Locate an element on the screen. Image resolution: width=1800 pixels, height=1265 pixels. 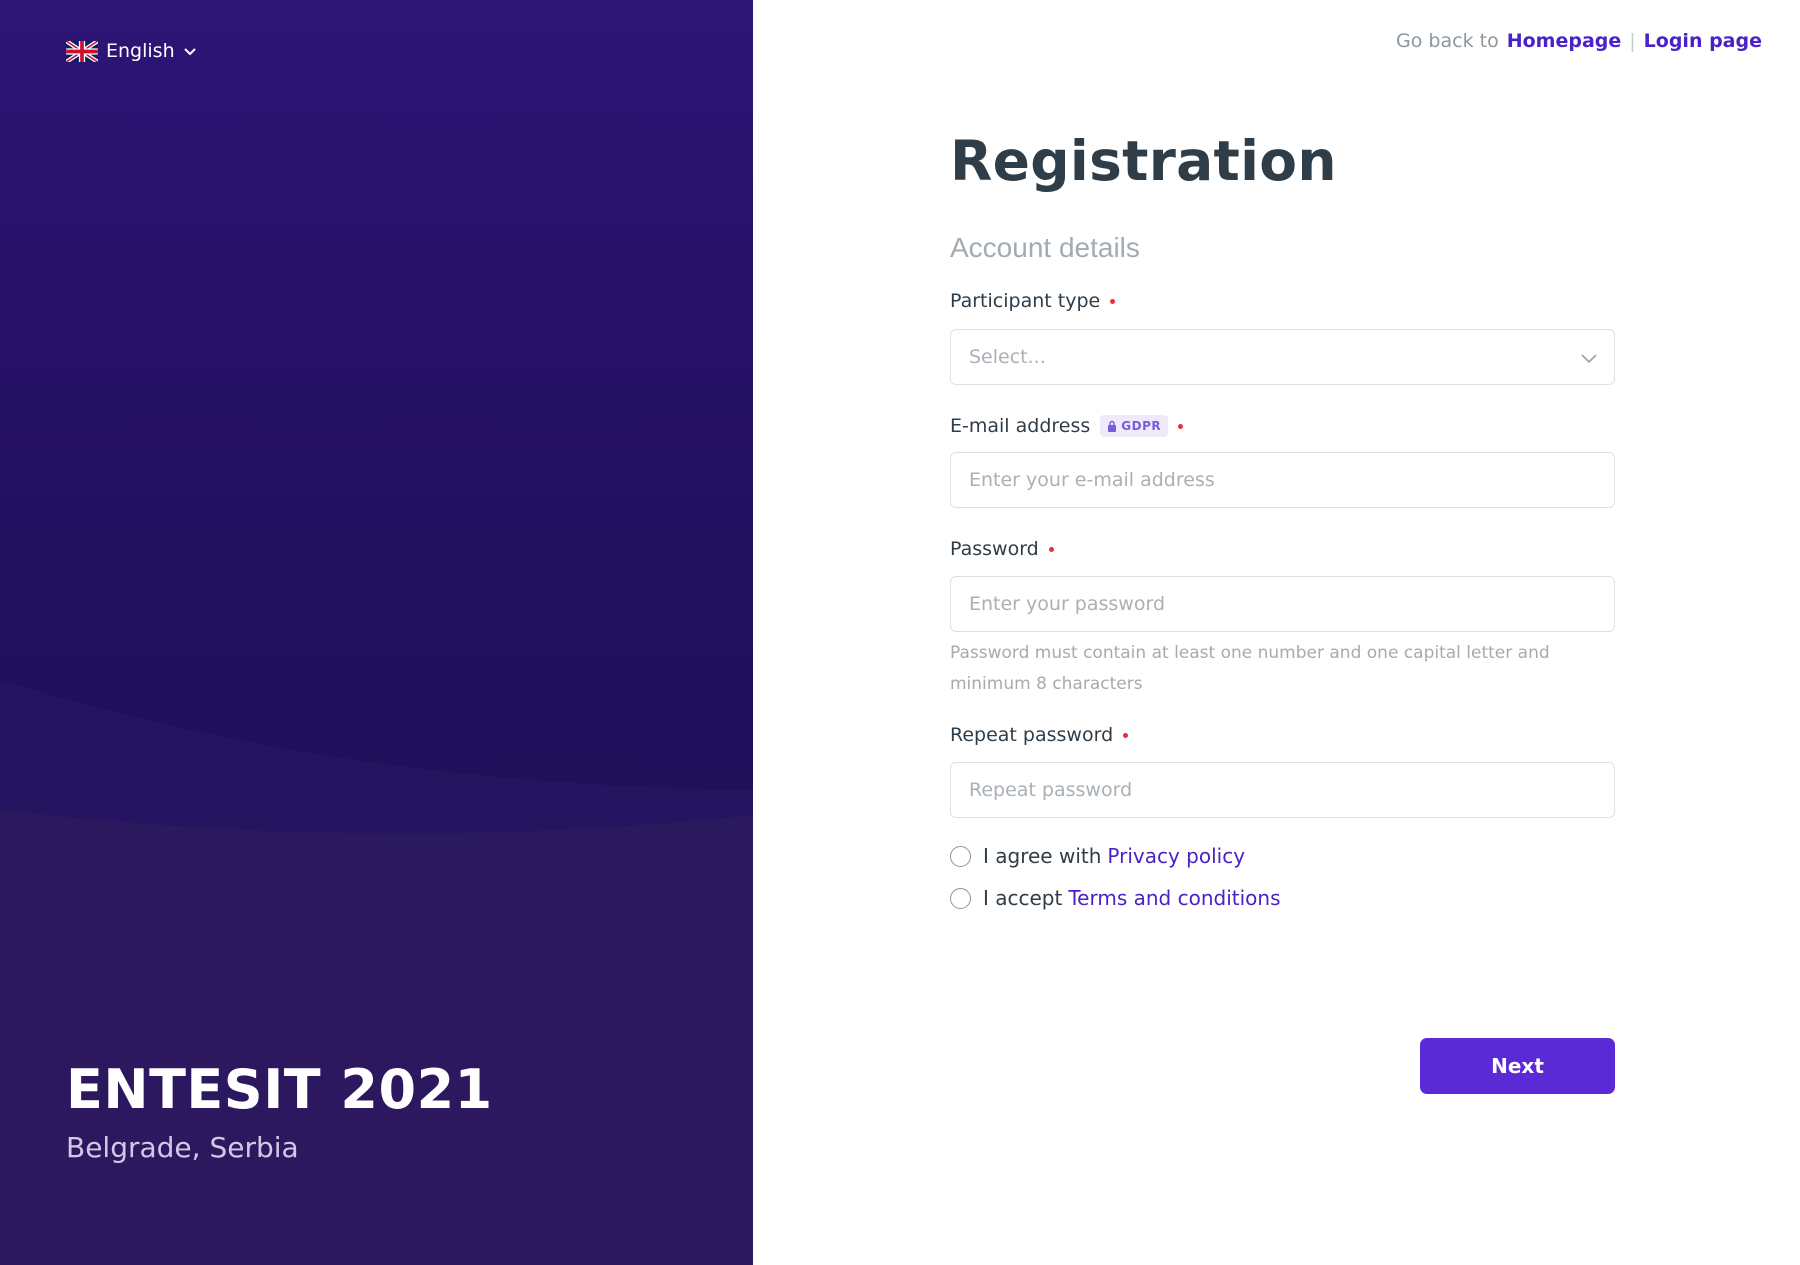
top-navigation: Go back to Homepage | Login page is located at coordinates (1579, 41).